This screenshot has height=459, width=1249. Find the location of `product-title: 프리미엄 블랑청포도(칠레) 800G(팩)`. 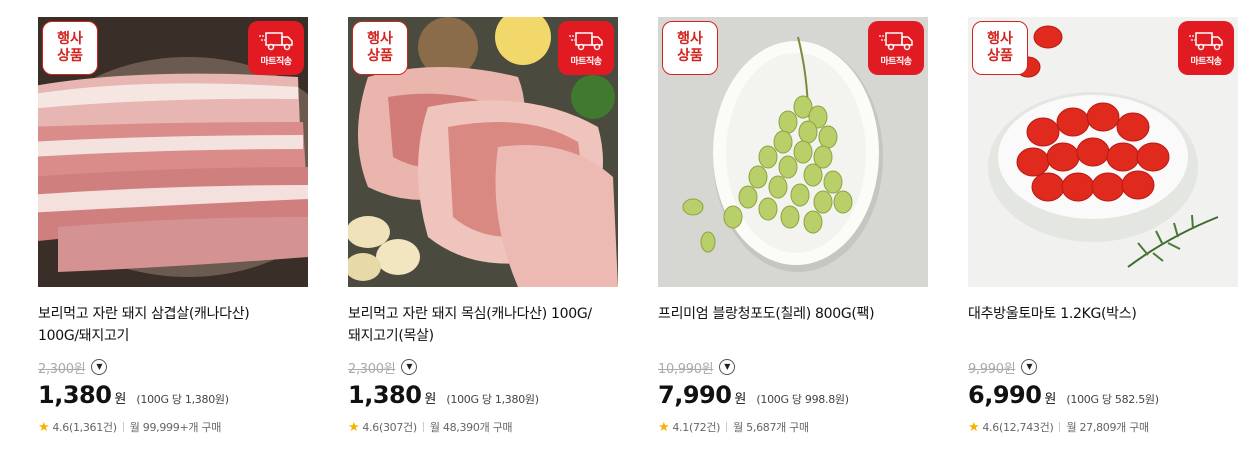

product-title: 프리미엄 블랑청포도(칠레) 800G(팩) is located at coordinates (793, 325).